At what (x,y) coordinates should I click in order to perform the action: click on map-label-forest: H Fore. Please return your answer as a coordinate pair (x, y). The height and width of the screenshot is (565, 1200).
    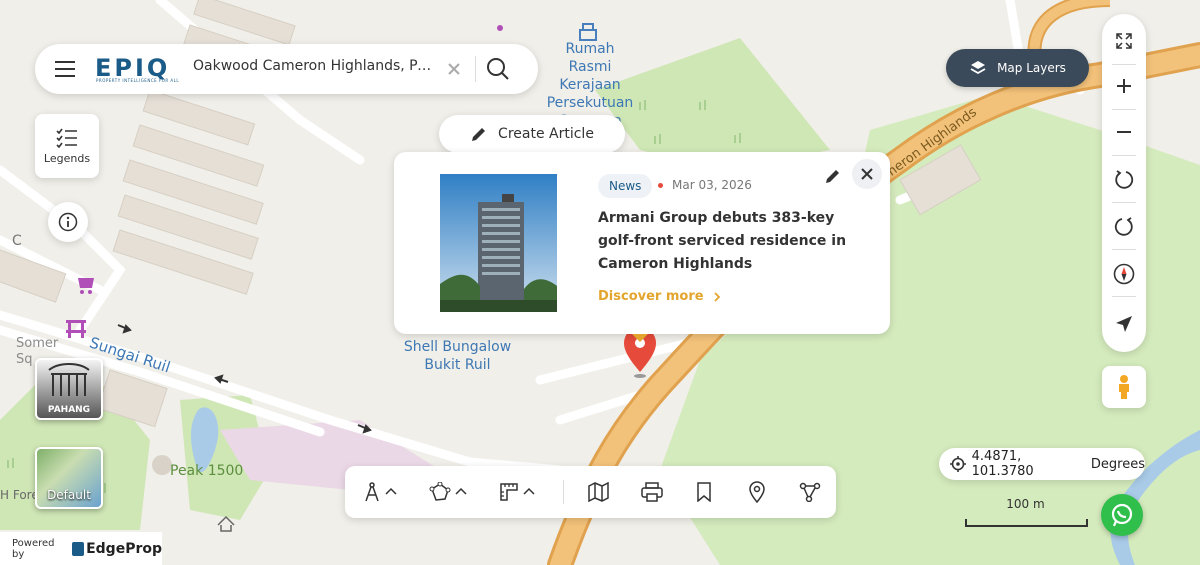
    Looking at the image, I should click on (19, 495).